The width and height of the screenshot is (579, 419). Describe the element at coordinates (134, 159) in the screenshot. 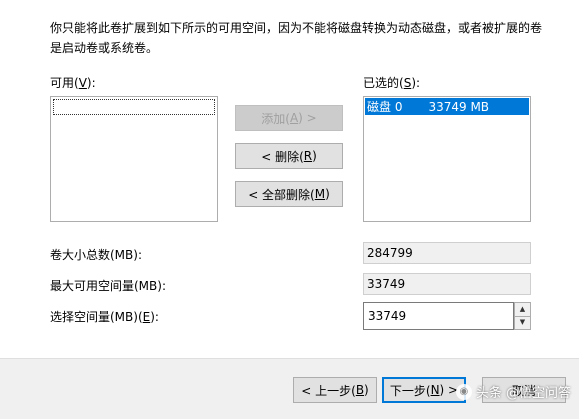

I see `available-listbox` at that location.